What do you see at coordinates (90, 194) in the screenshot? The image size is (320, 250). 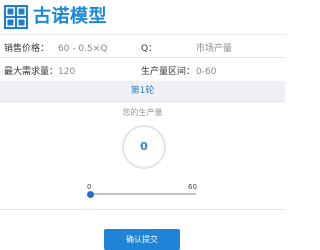 I see `production-slider-handle` at bounding box center [90, 194].